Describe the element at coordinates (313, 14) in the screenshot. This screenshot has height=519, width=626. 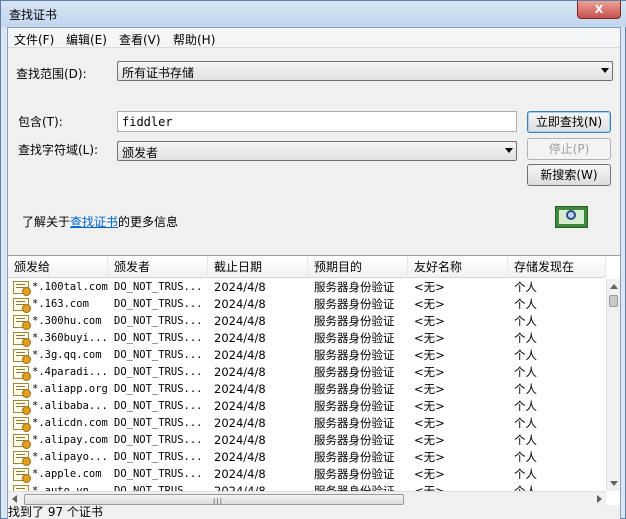
I see `title-bar: 查找证书 X` at that location.